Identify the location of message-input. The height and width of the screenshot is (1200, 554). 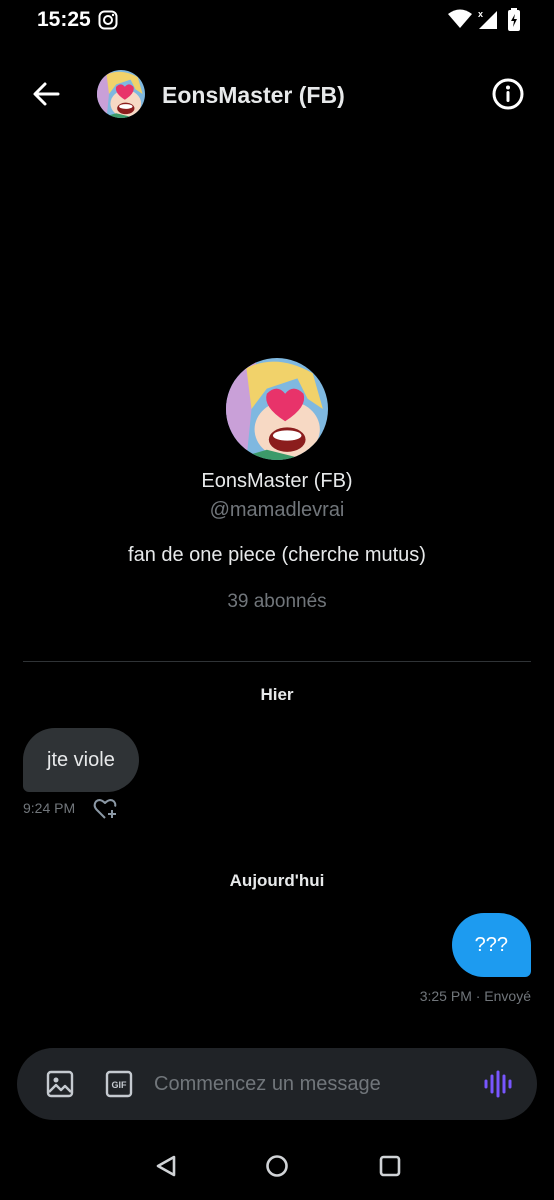
(309, 1084).